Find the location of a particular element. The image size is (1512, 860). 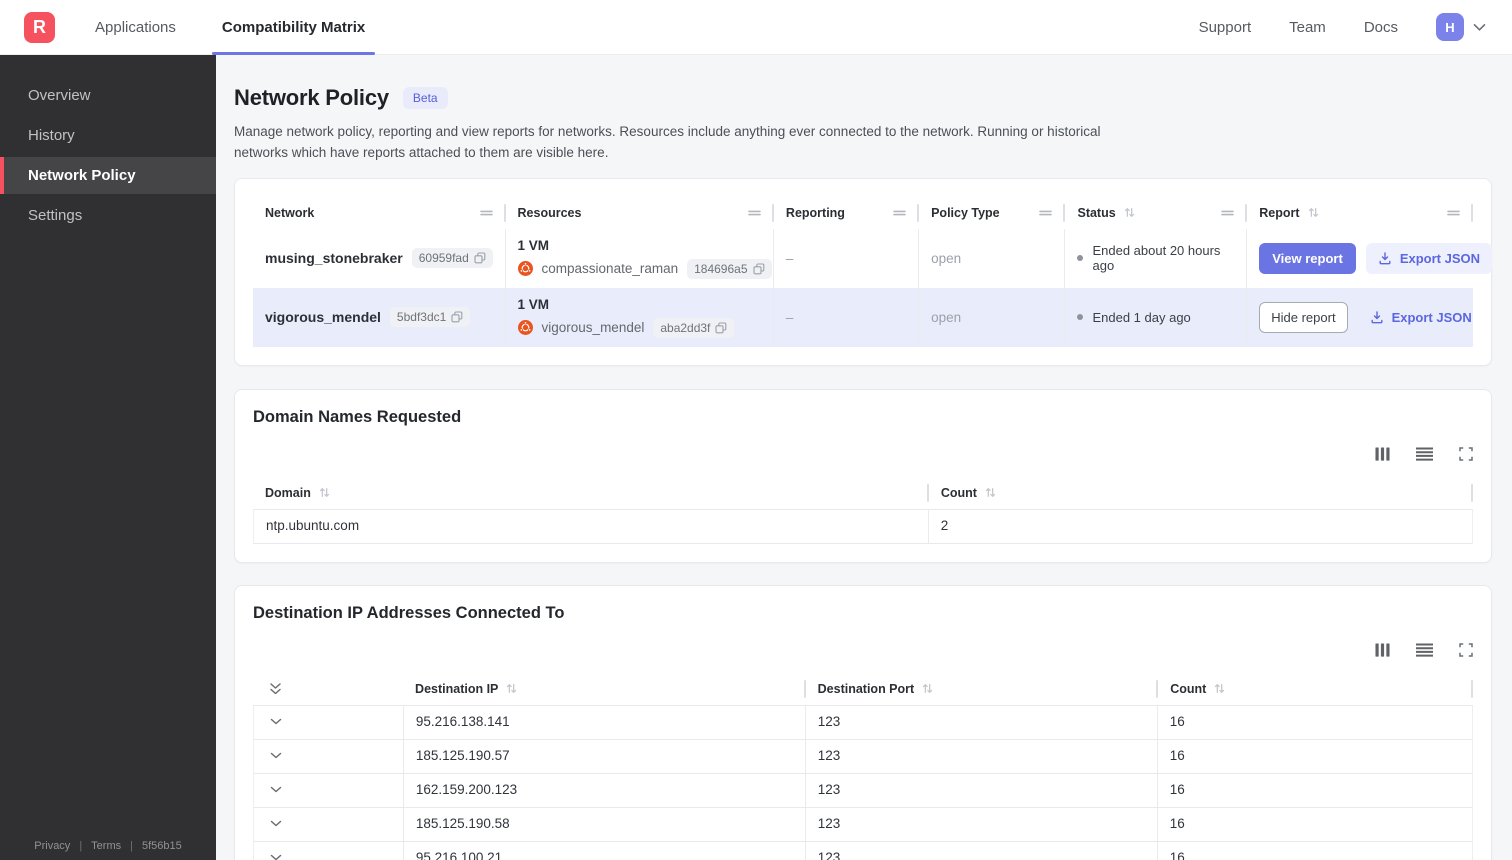

avatar: H is located at coordinates (1450, 27).